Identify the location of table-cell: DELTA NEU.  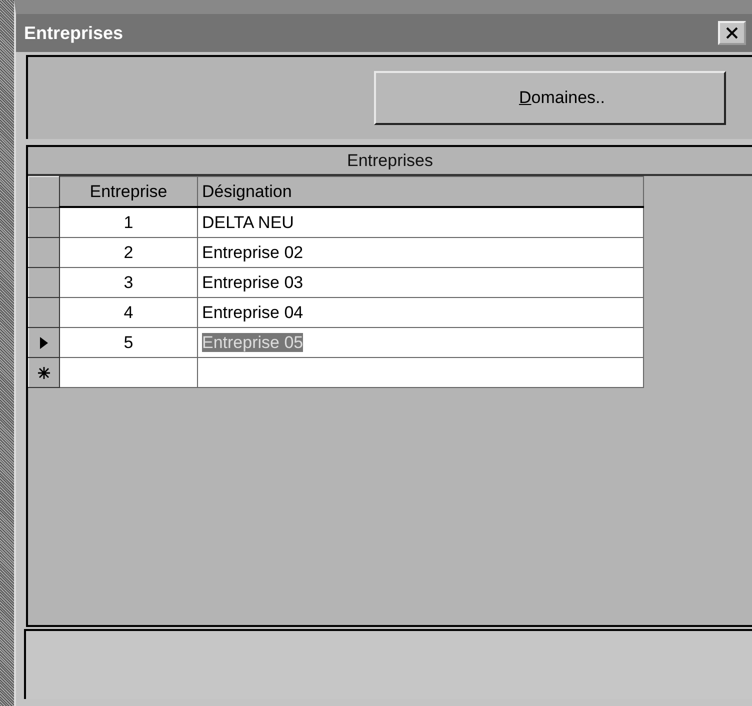
(421, 222).